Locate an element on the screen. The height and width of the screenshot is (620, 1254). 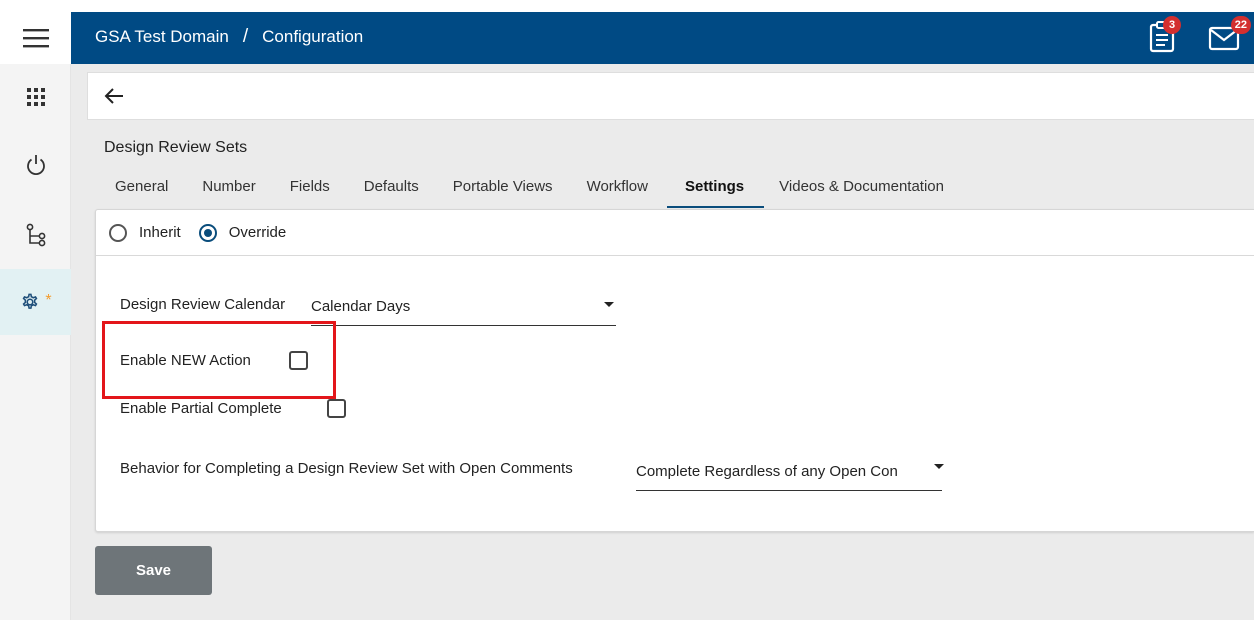
save-button: Save is located at coordinates (153, 570).